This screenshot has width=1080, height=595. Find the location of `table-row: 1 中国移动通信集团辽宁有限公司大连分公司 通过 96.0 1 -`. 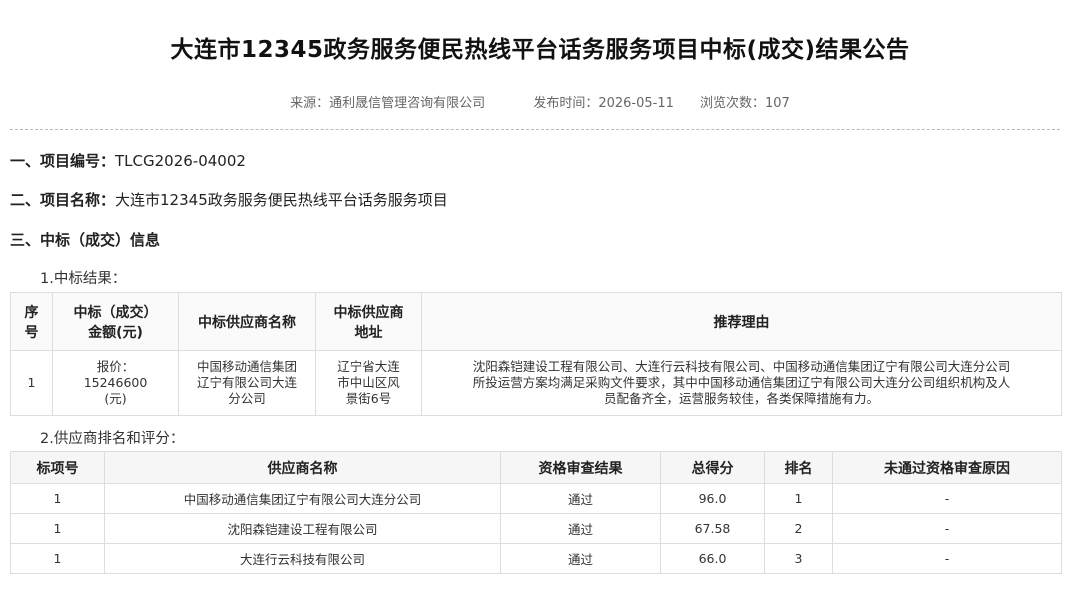

table-row: 1 中国移动通信集团辽宁有限公司大连分公司 通过 96.0 1 - is located at coordinates (536, 498).